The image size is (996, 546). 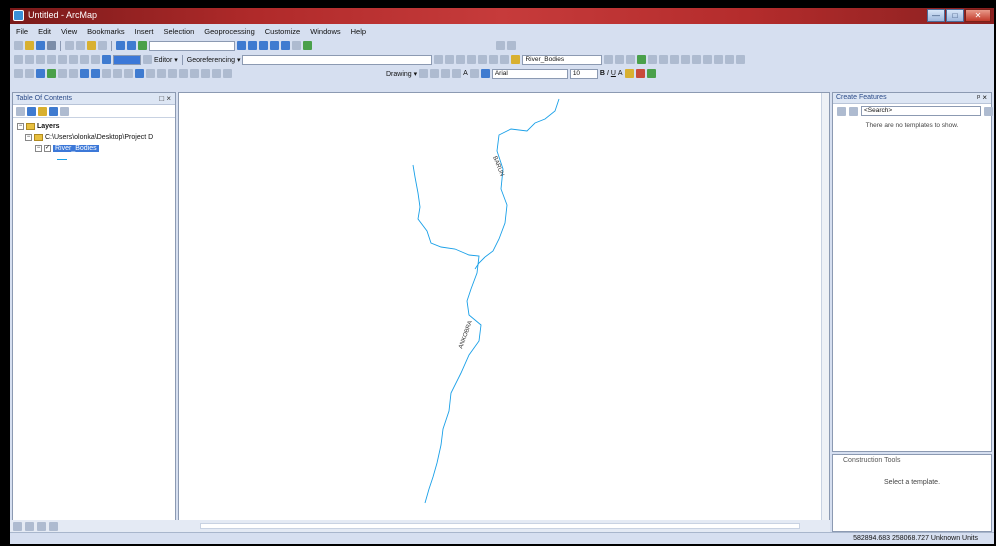 What do you see at coordinates (40, 73) in the screenshot?
I see `pan-tool-icon` at bounding box center [40, 73].